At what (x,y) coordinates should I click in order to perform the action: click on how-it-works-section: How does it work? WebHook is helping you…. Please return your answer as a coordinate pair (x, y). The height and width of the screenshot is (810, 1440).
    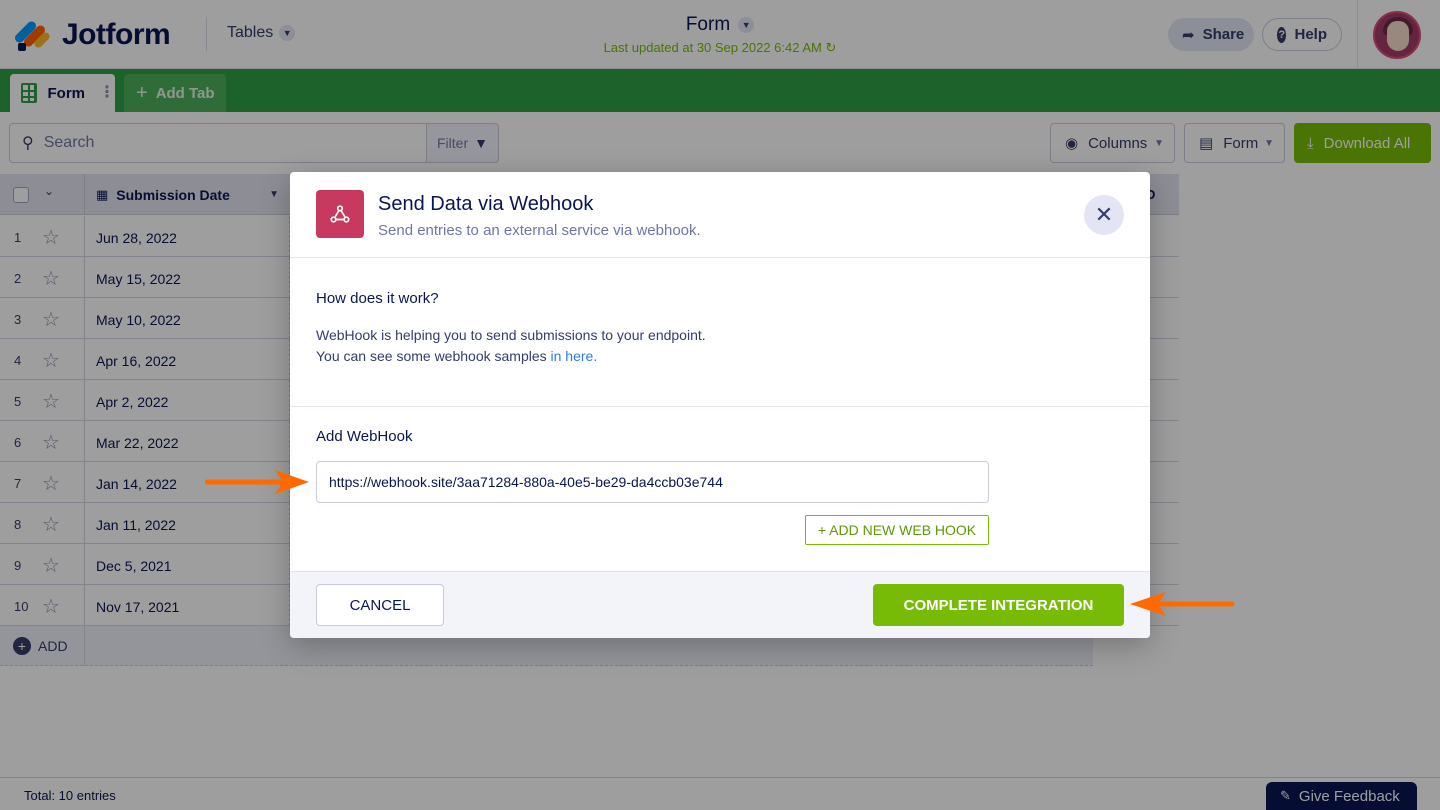
    Looking at the image, I should click on (720, 332).